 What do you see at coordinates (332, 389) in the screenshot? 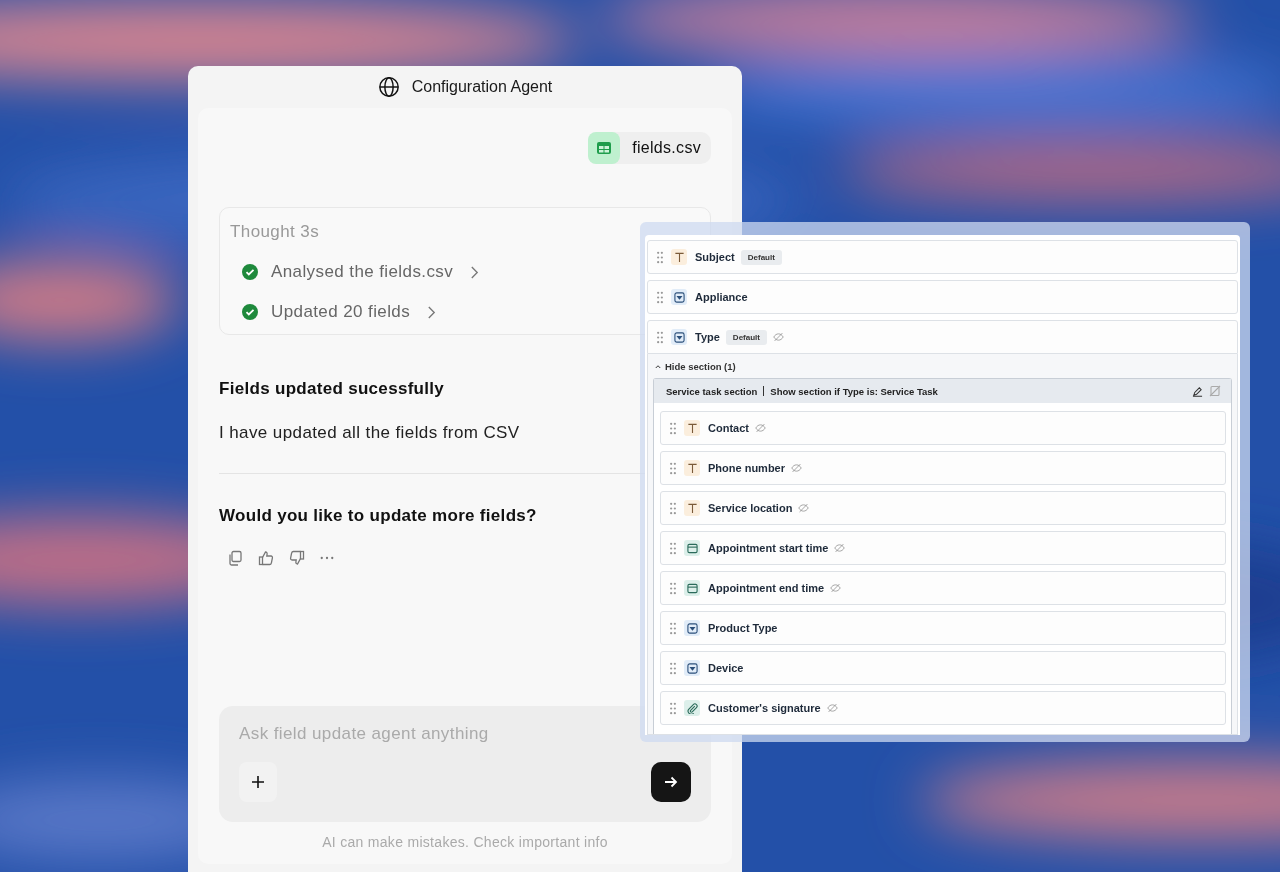
I see `message-heading: Fields updated sucessfully` at bounding box center [332, 389].